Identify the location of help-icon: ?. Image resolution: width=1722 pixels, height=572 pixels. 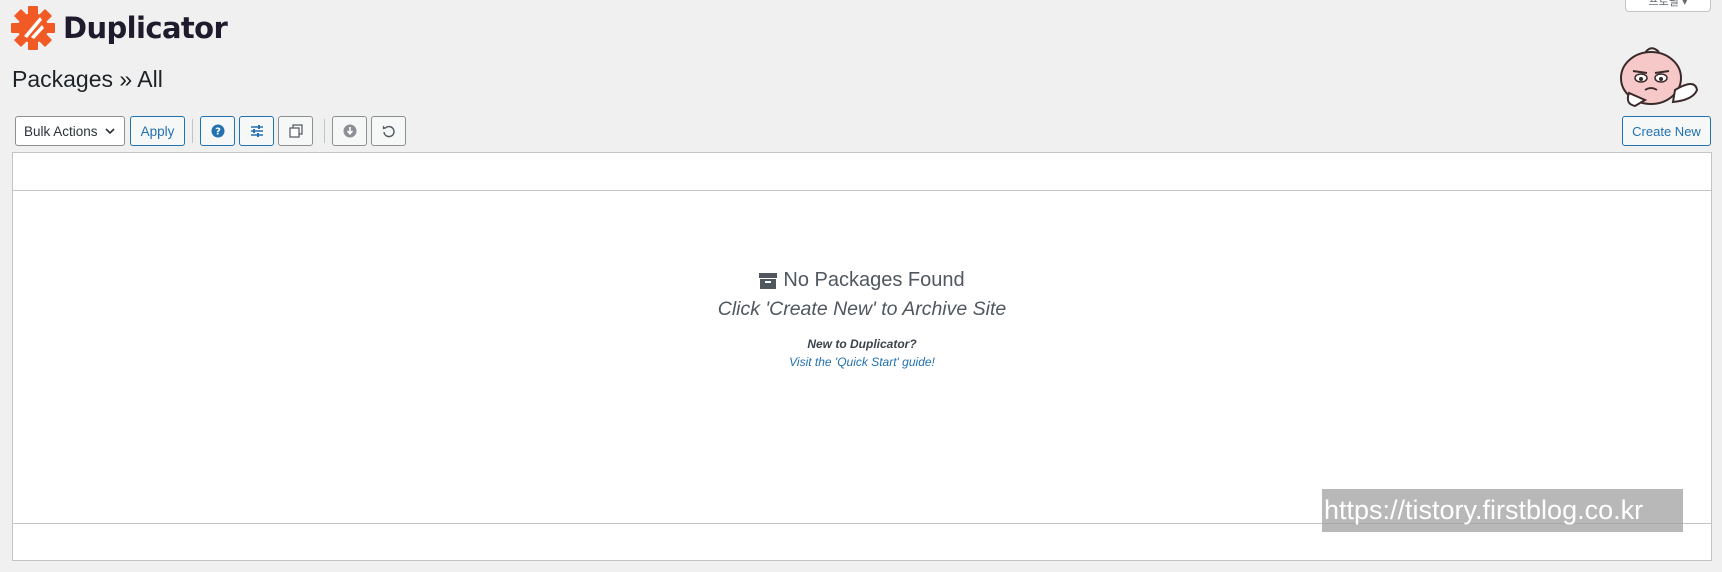
(217, 131).